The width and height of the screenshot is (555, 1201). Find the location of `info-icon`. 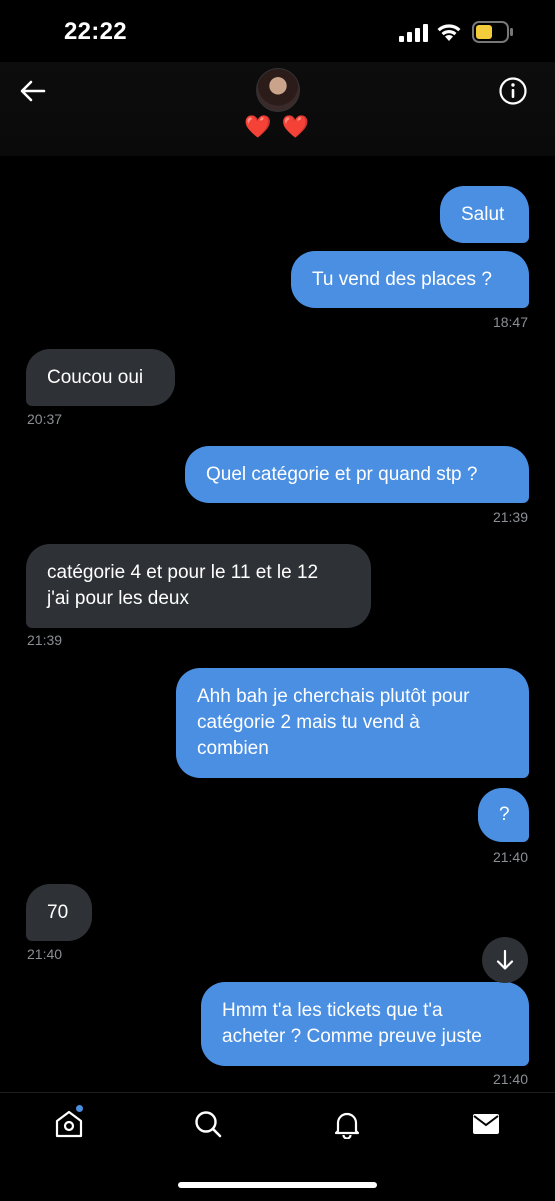

info-icon is located at coordinates (513, 91).